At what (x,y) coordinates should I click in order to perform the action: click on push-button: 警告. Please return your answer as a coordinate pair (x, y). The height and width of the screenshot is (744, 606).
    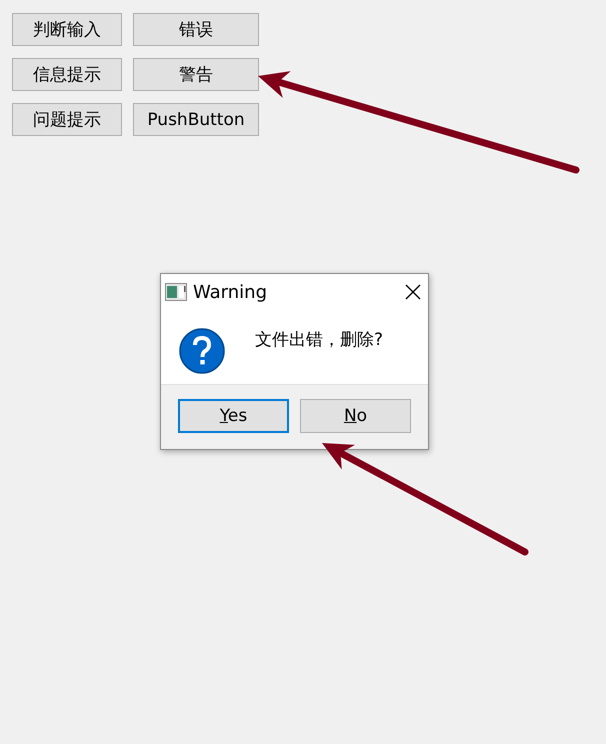
    Looking at the image, I should click on (196, 74).